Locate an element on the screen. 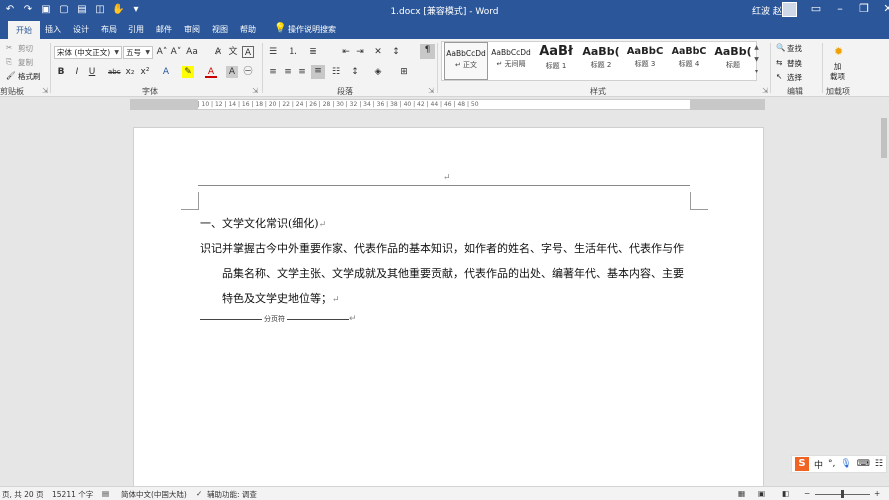 This screenshot has width=889, height=500. tab-review: 审阅 is located at coordinates (192, 29).